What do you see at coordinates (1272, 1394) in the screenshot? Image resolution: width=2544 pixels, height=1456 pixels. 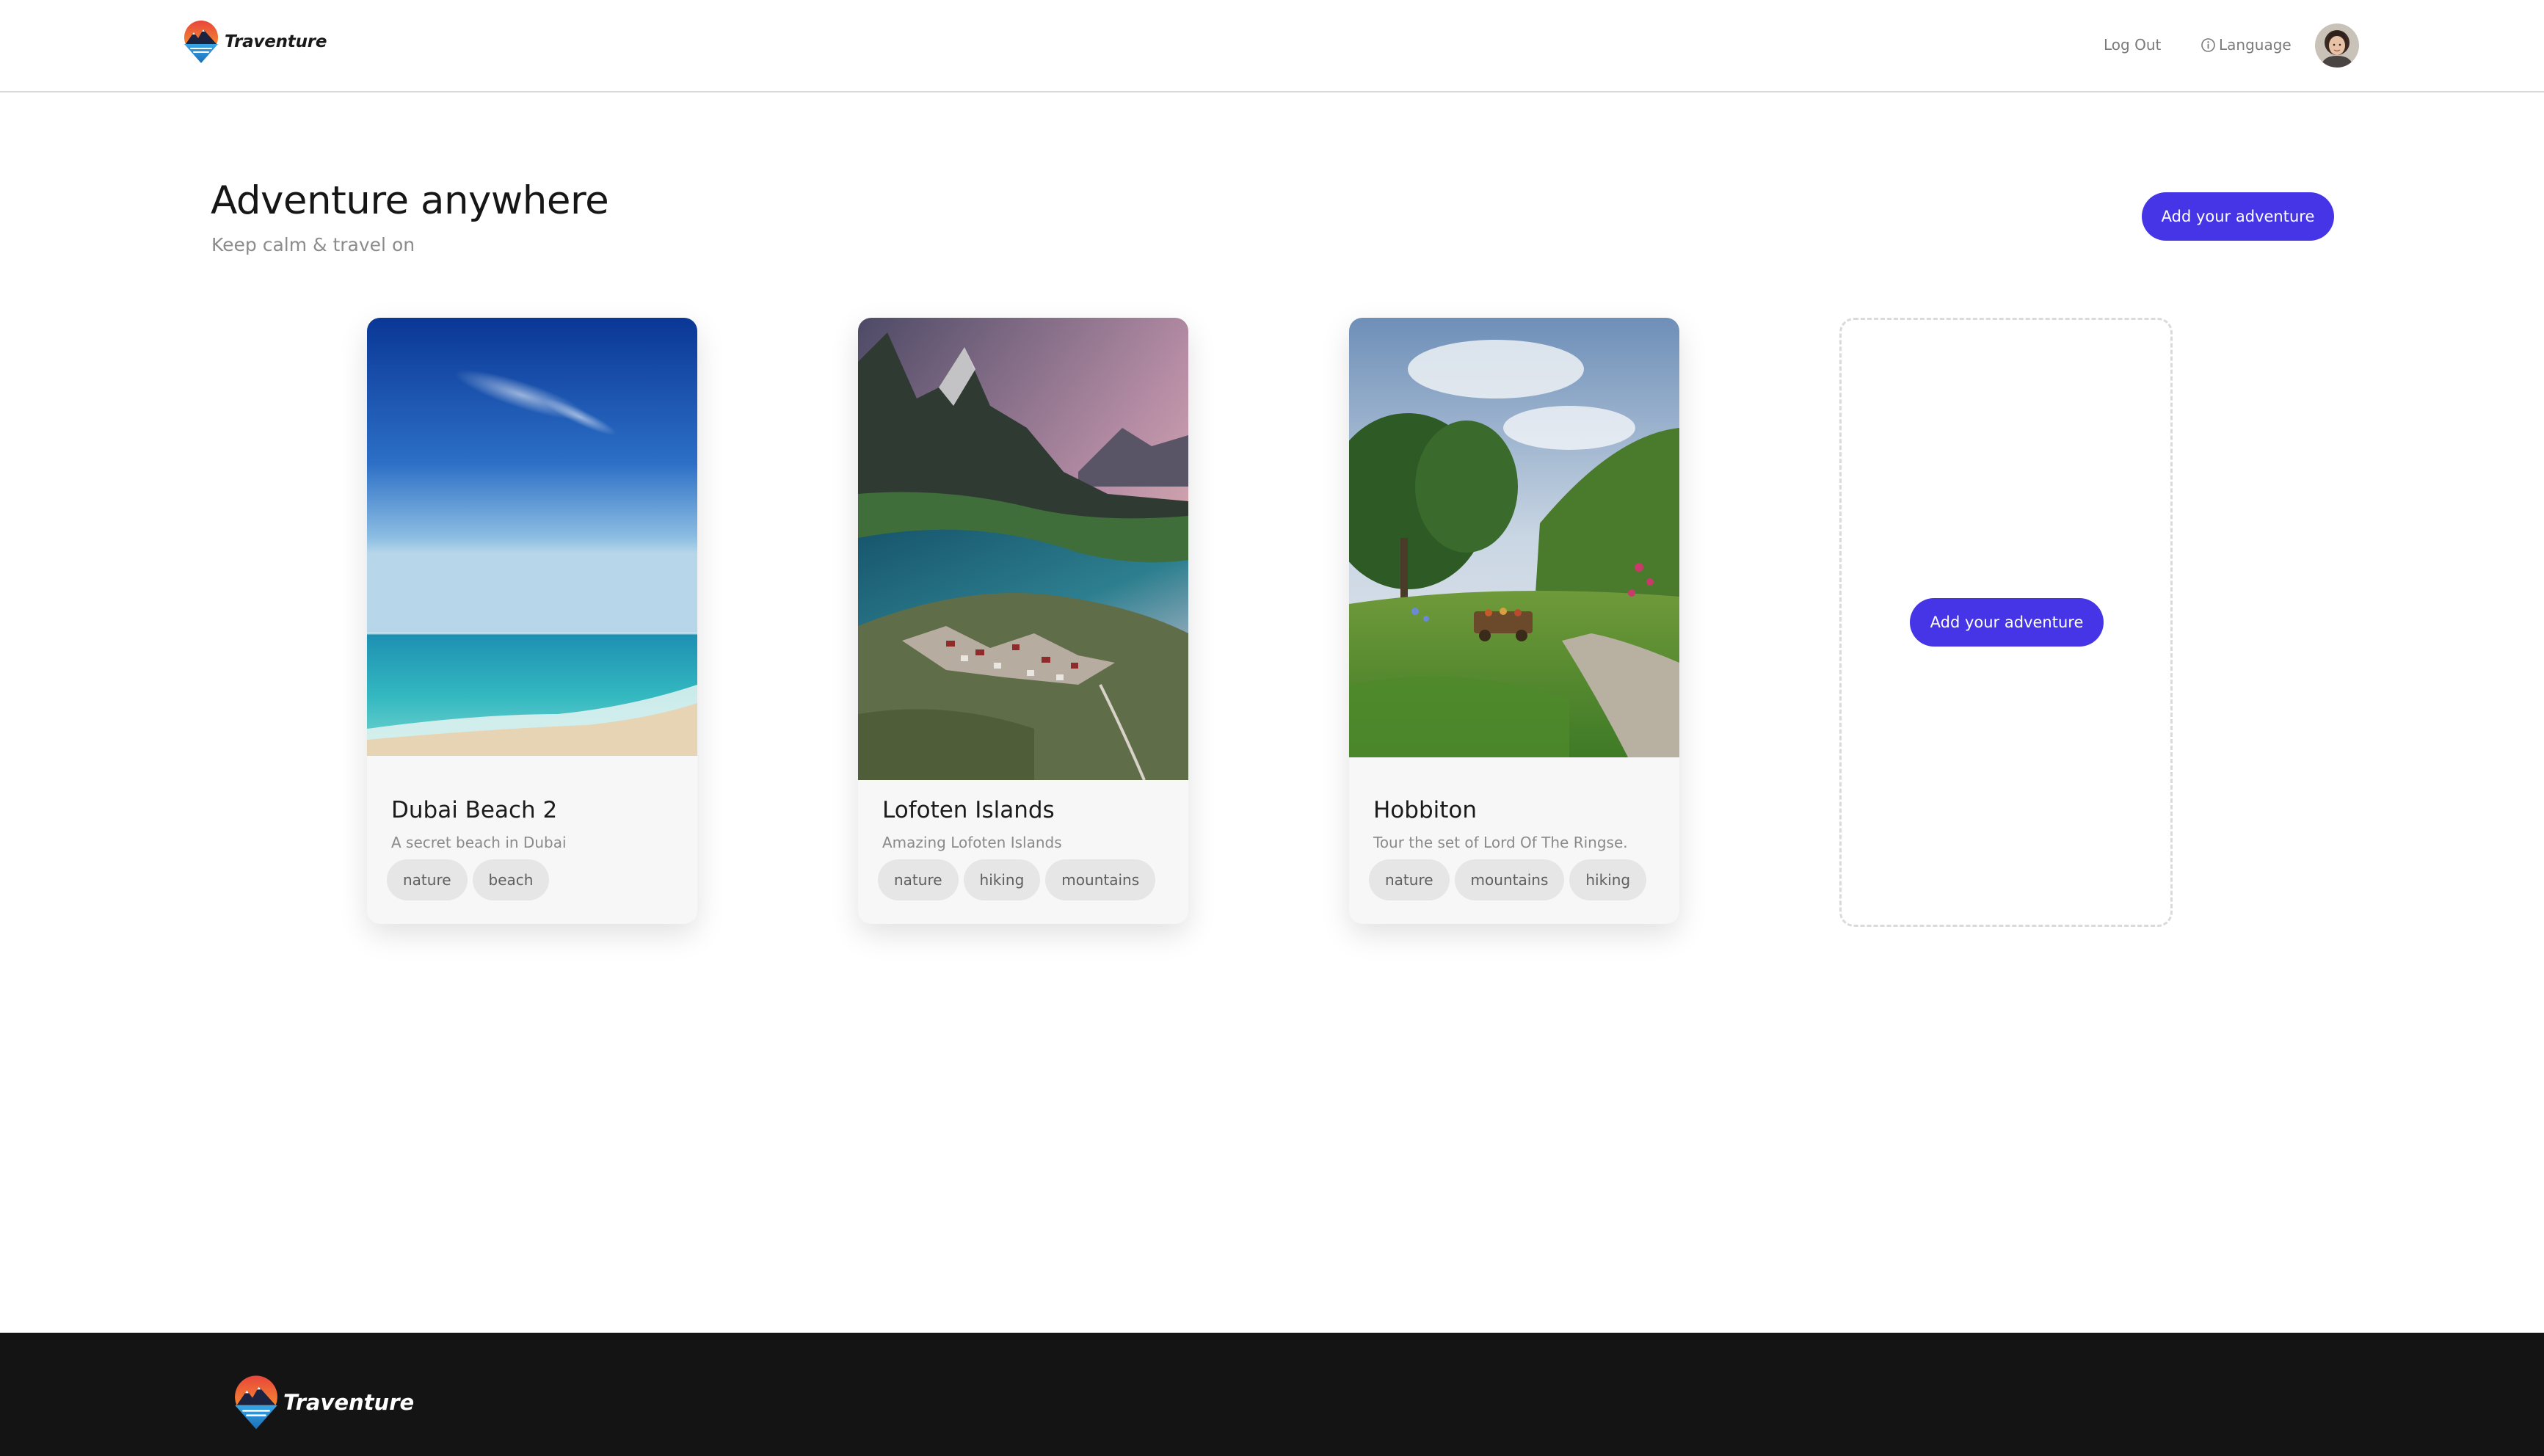 I see `footer: Traventure` at bounding box center [1272, 1394].